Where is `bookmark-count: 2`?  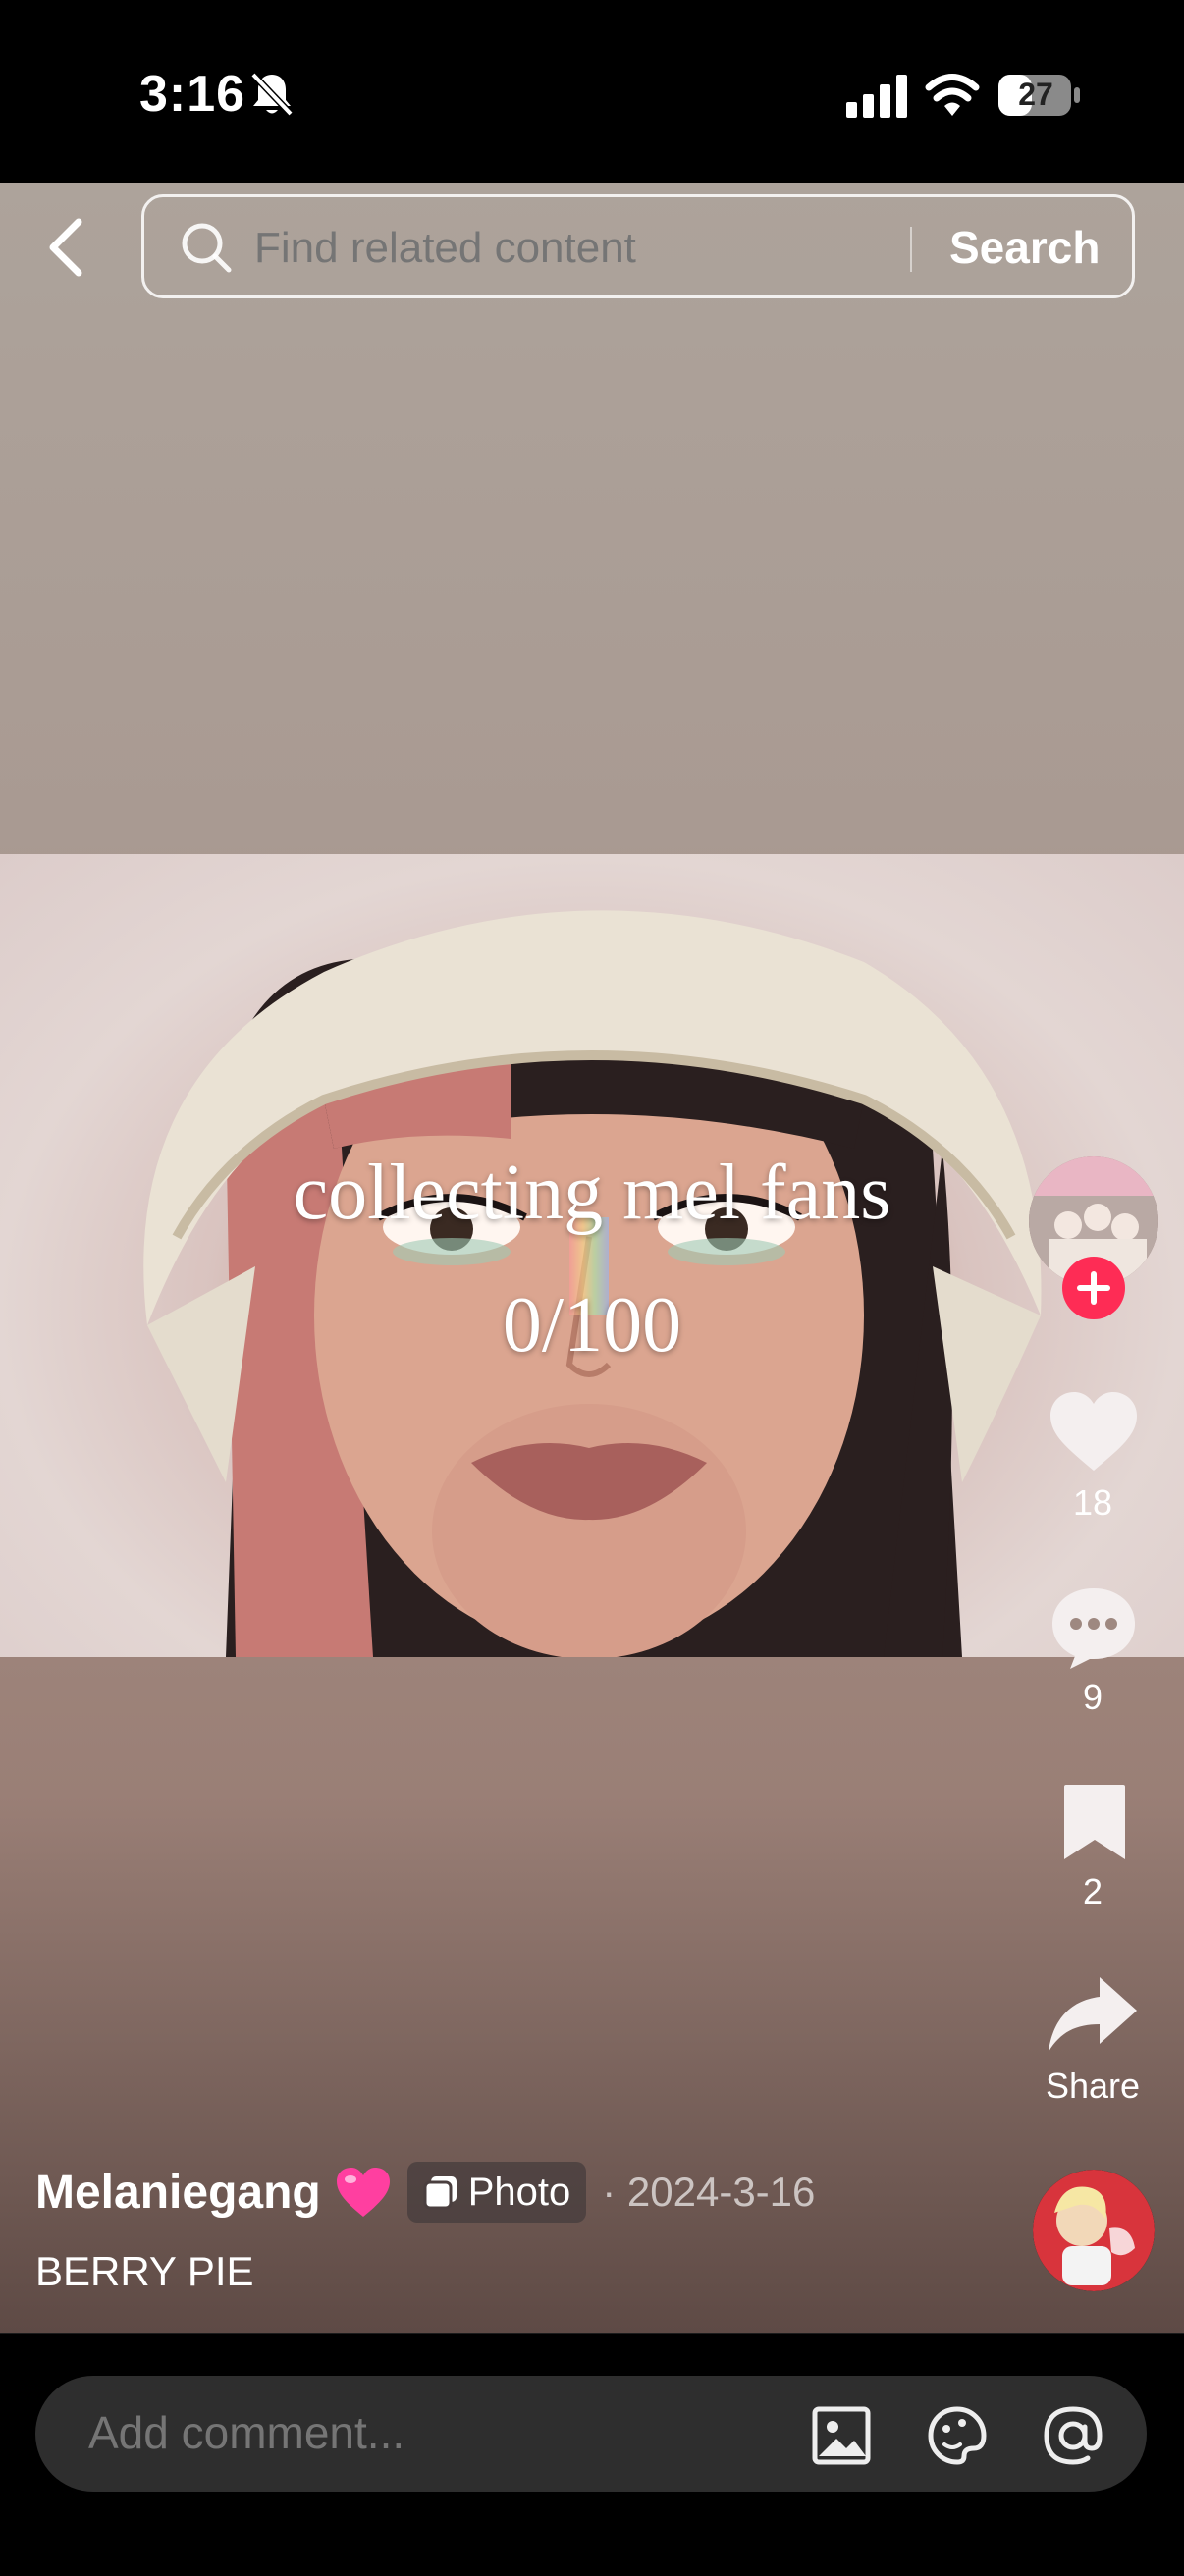 bookmark-count: 2 is located at coordinates (1092, 1891).